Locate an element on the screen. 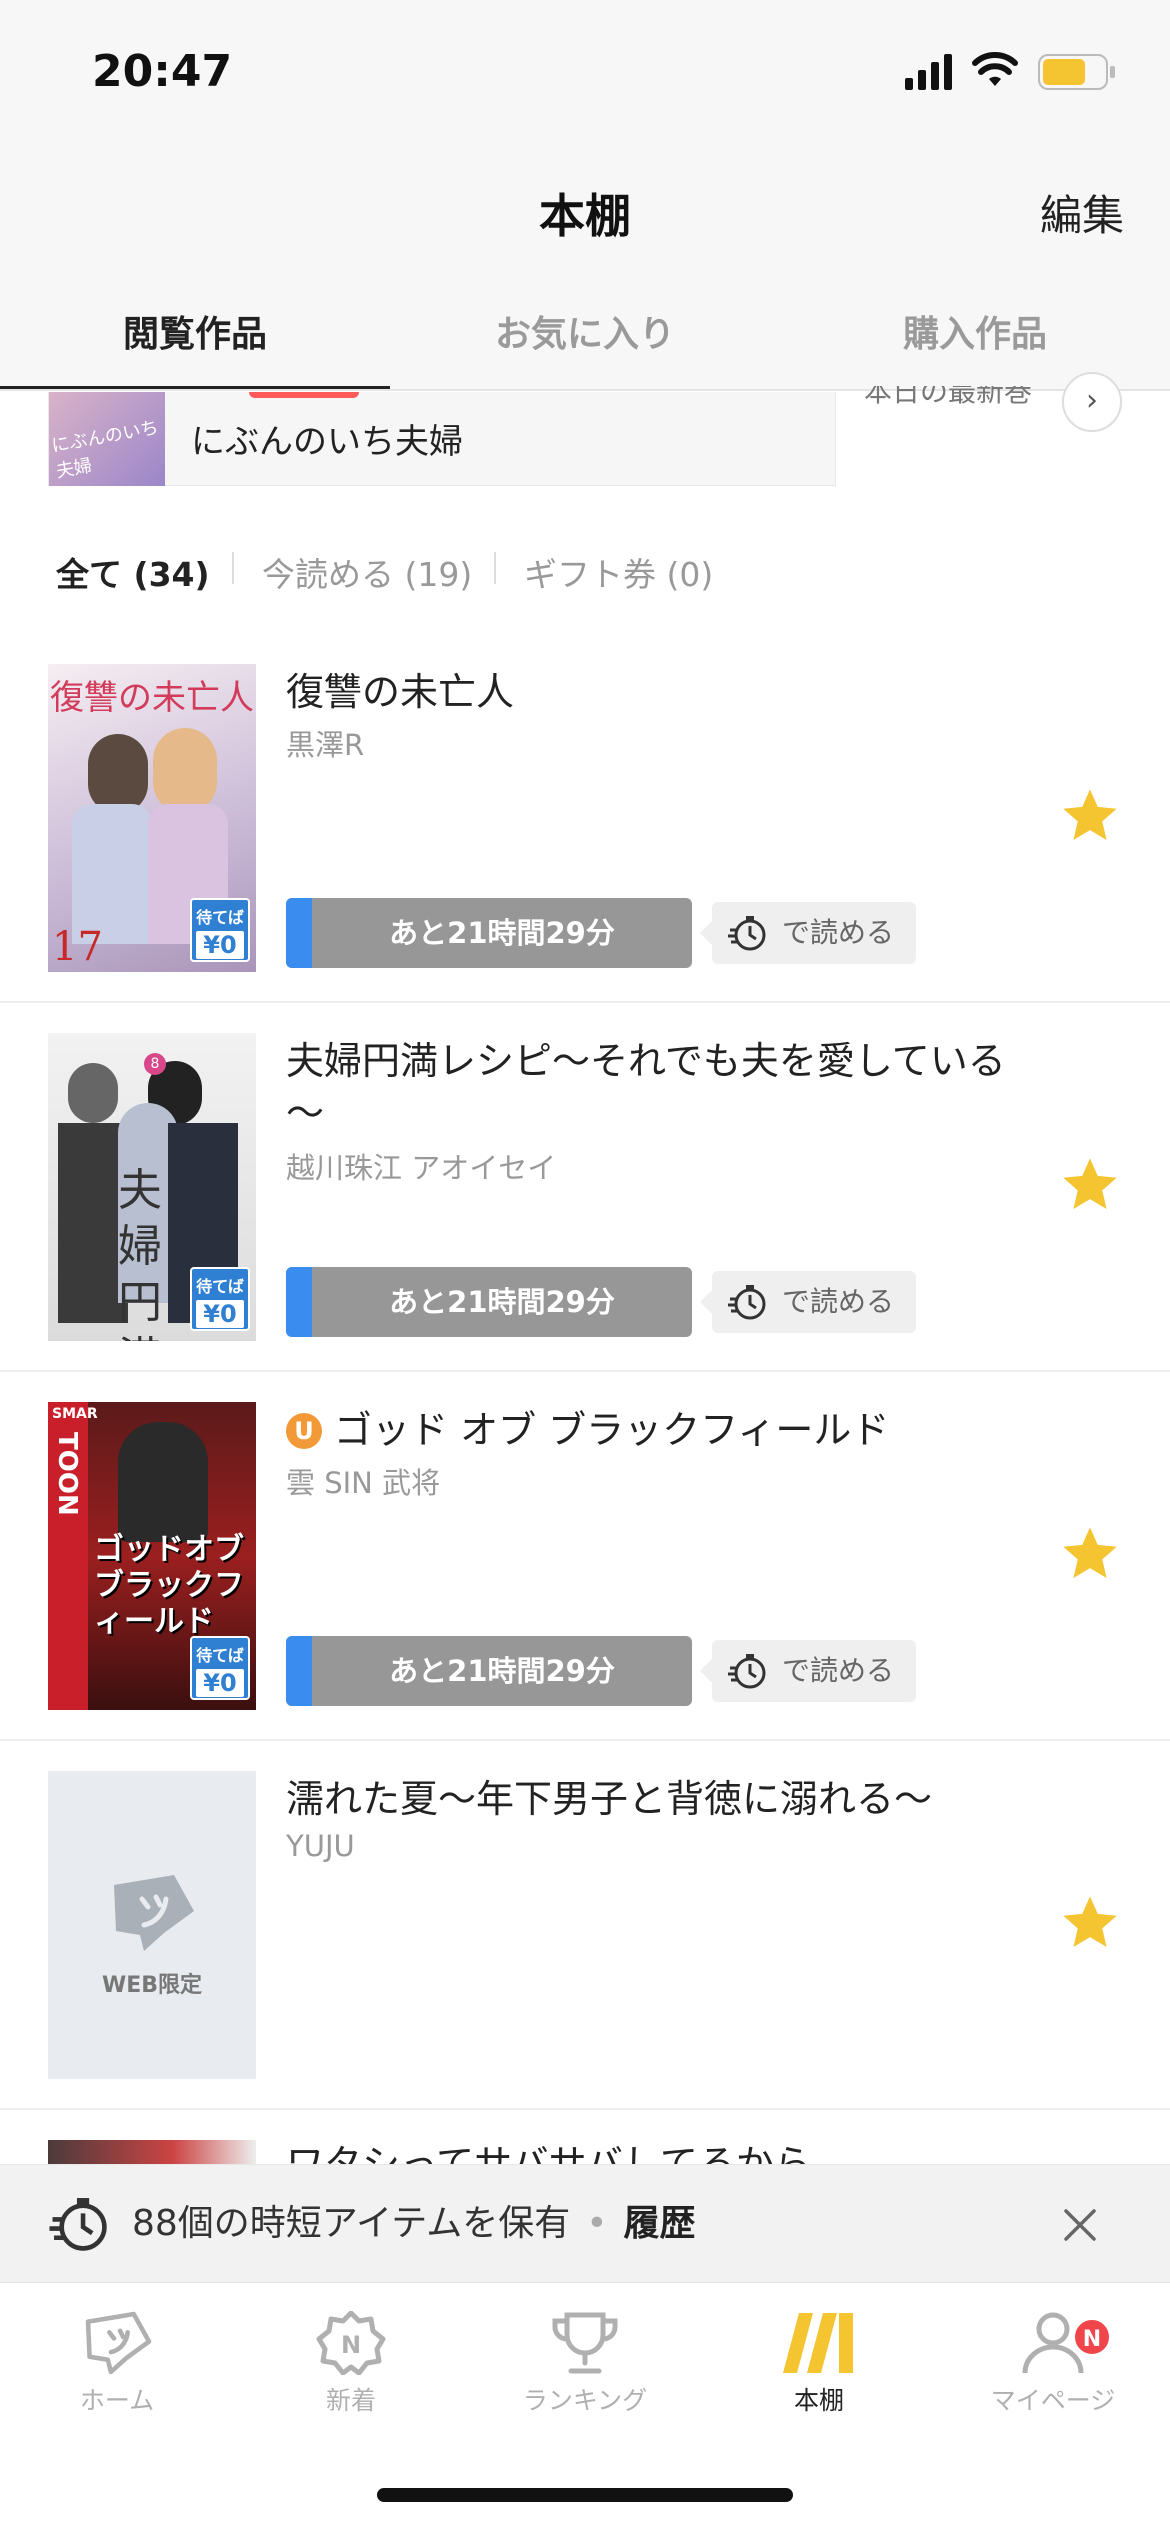  battery-icon is located at coordinates (1076, 72).